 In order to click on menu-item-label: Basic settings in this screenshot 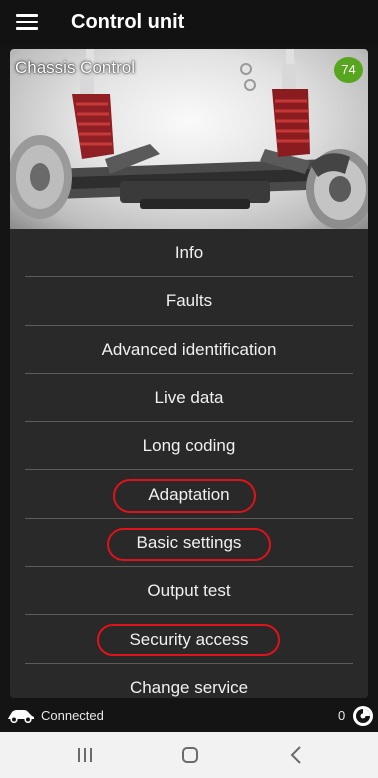, I will do `click(189, 542)`.